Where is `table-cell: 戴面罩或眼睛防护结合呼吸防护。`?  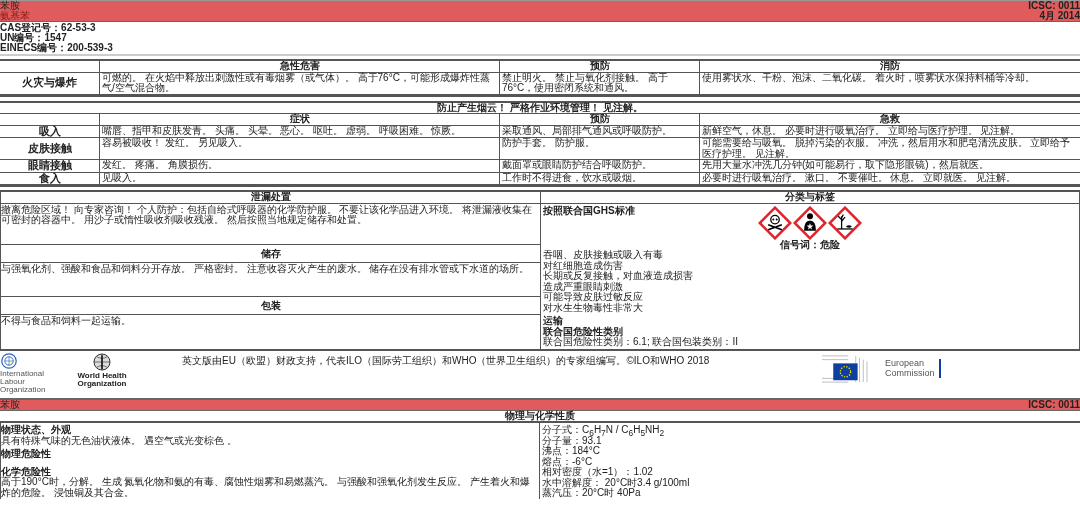
table-cell: 戴面罩或眼睛防护结合呼吸防护。 is located at coordinates (600, 166).